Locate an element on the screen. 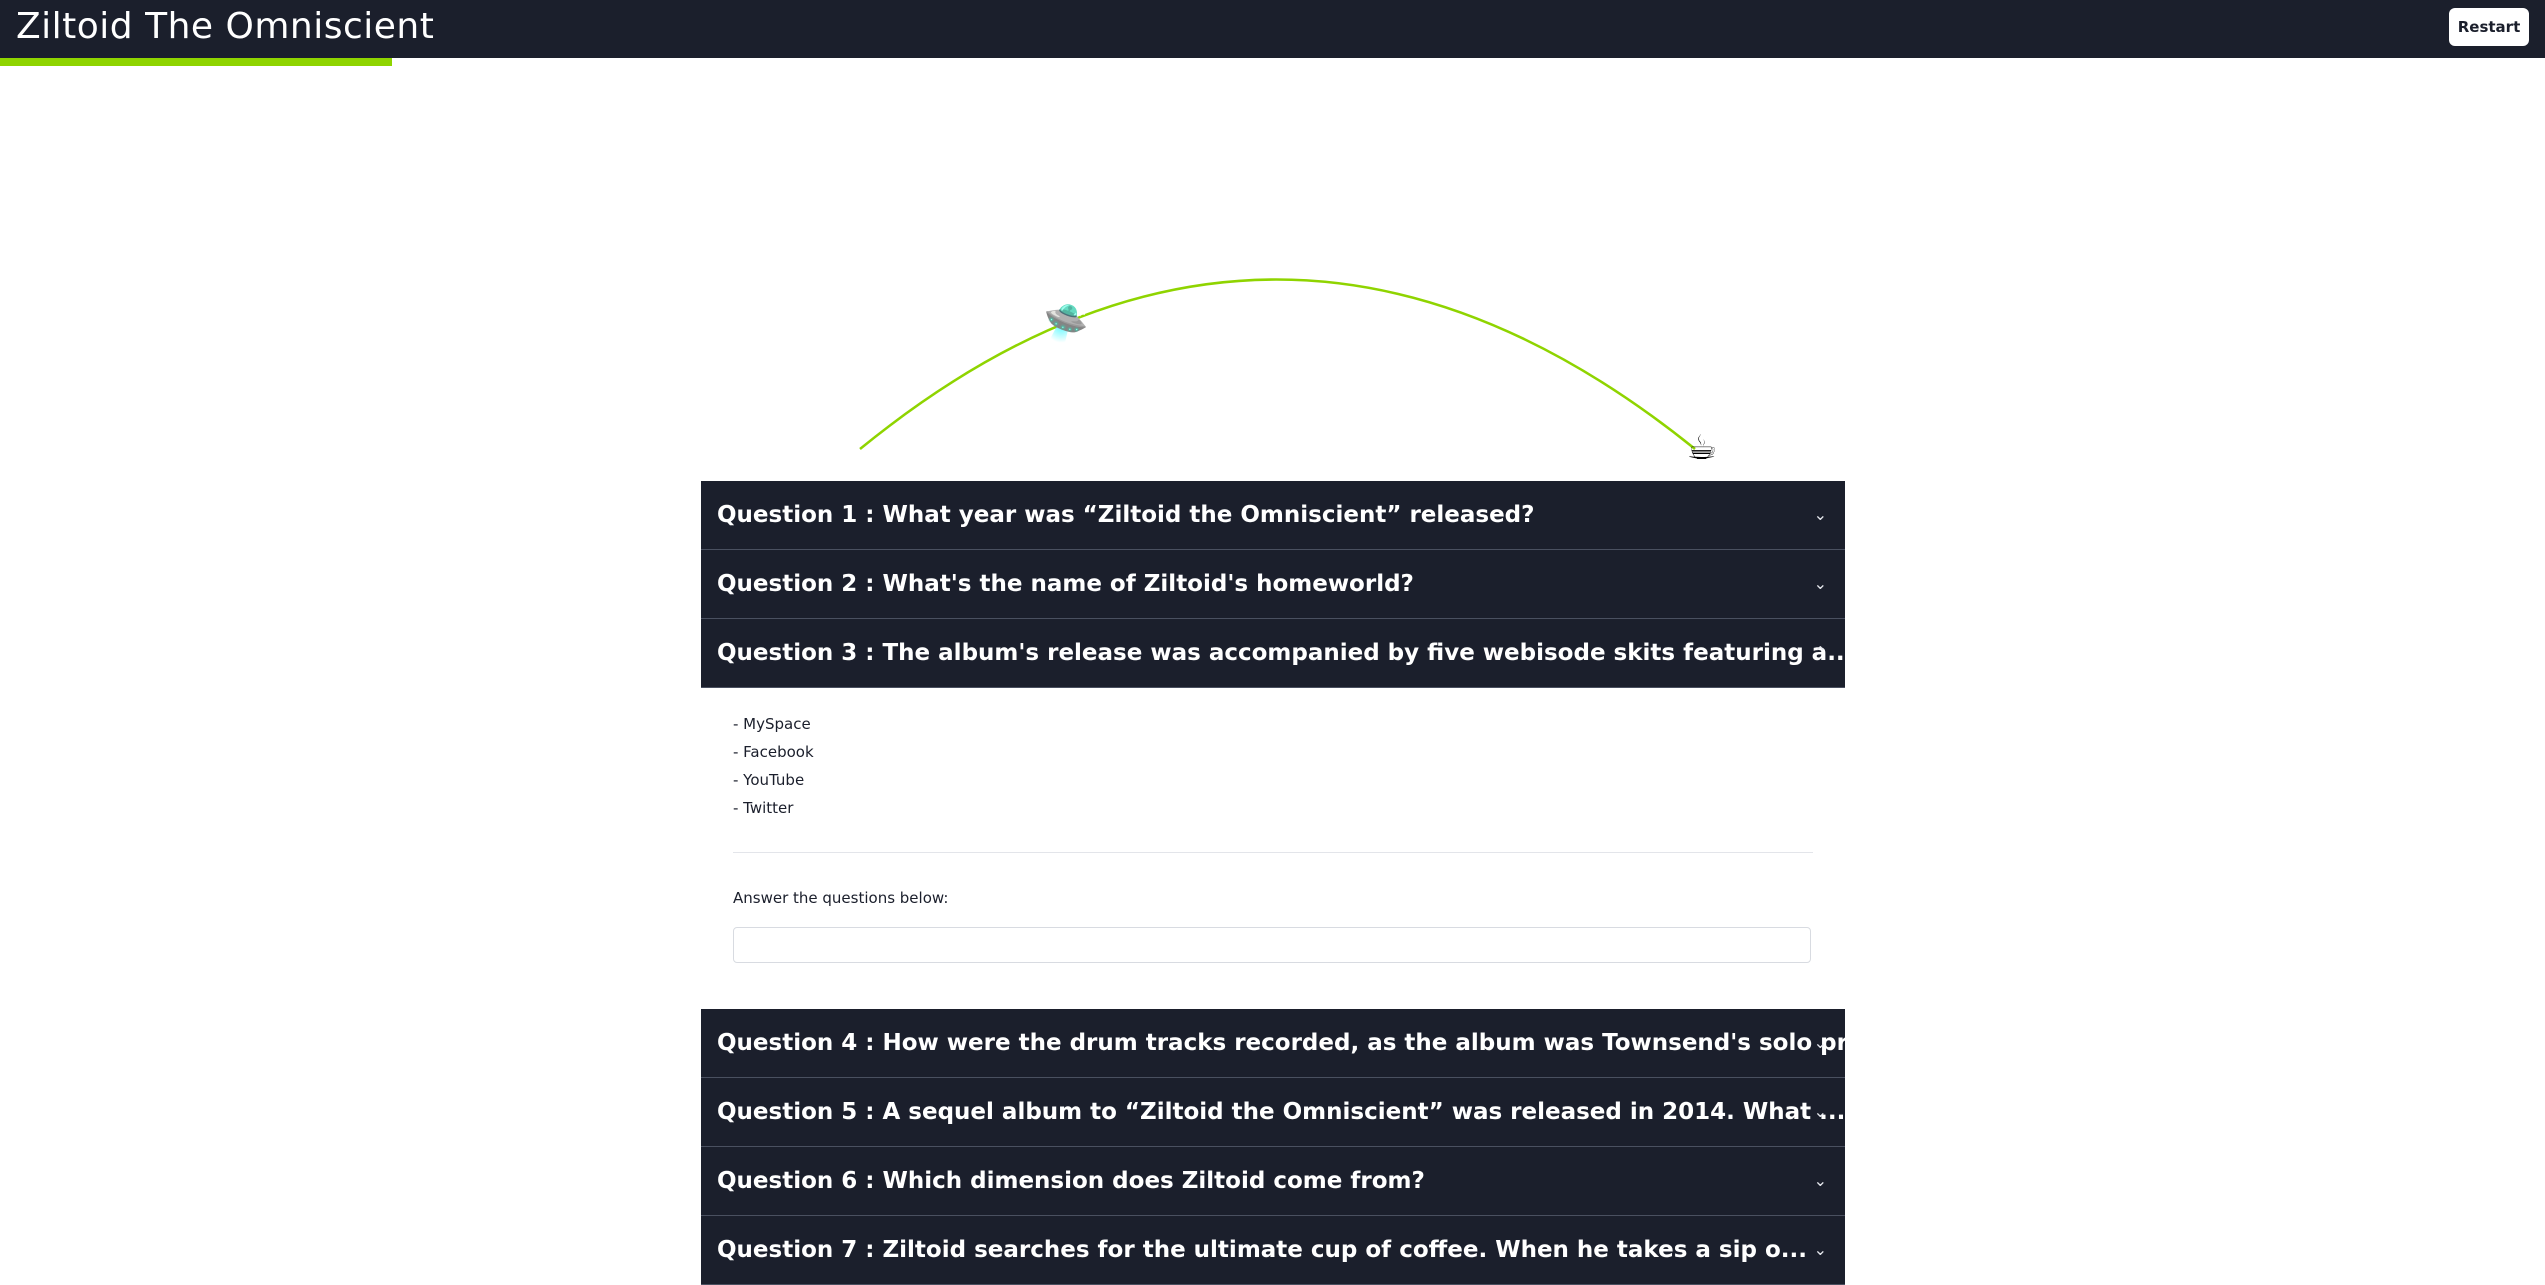 The width and height of the screenshot is (2545, 1285). coffee-cup-icon: ☕ is located at coordinates (1702, 448).